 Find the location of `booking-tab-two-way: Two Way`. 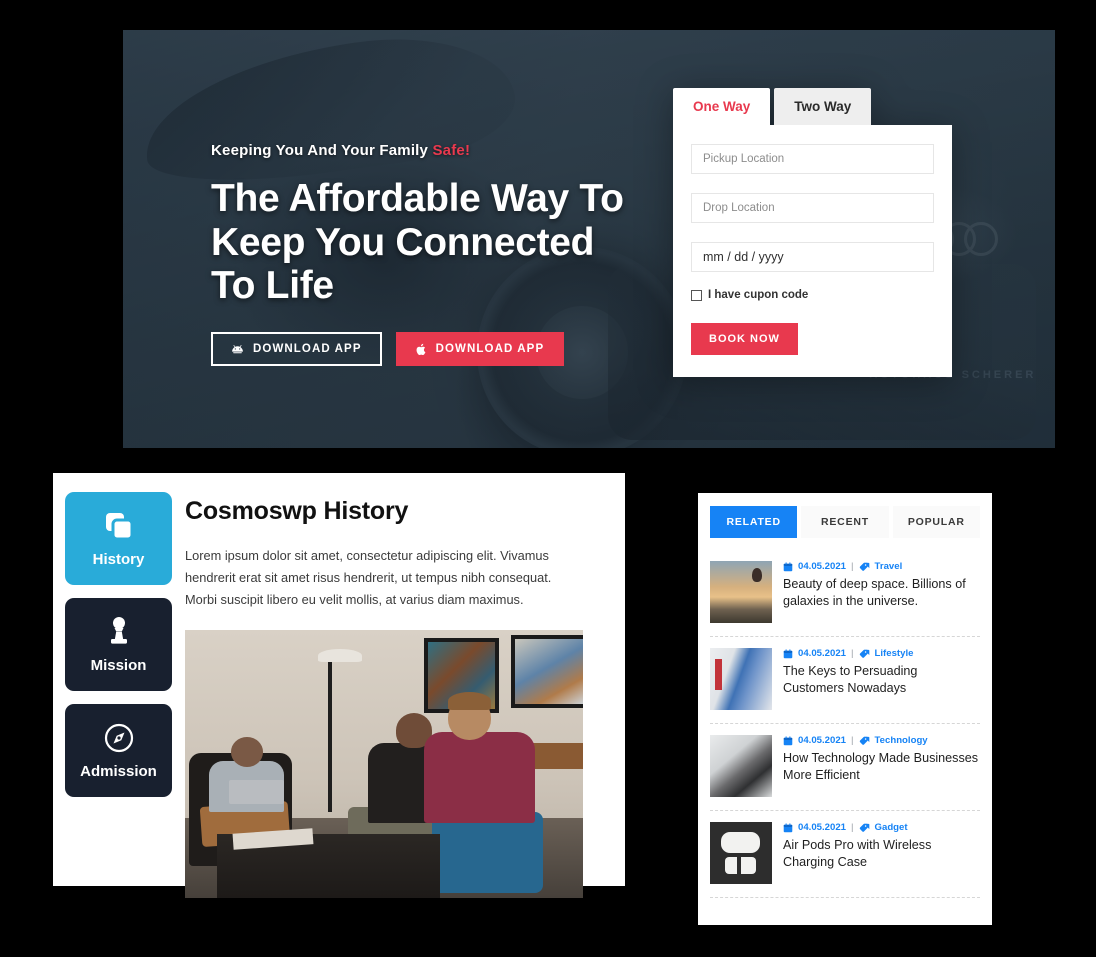

booking-tab-two-way: Two Way is located at coordinates (823, 106).